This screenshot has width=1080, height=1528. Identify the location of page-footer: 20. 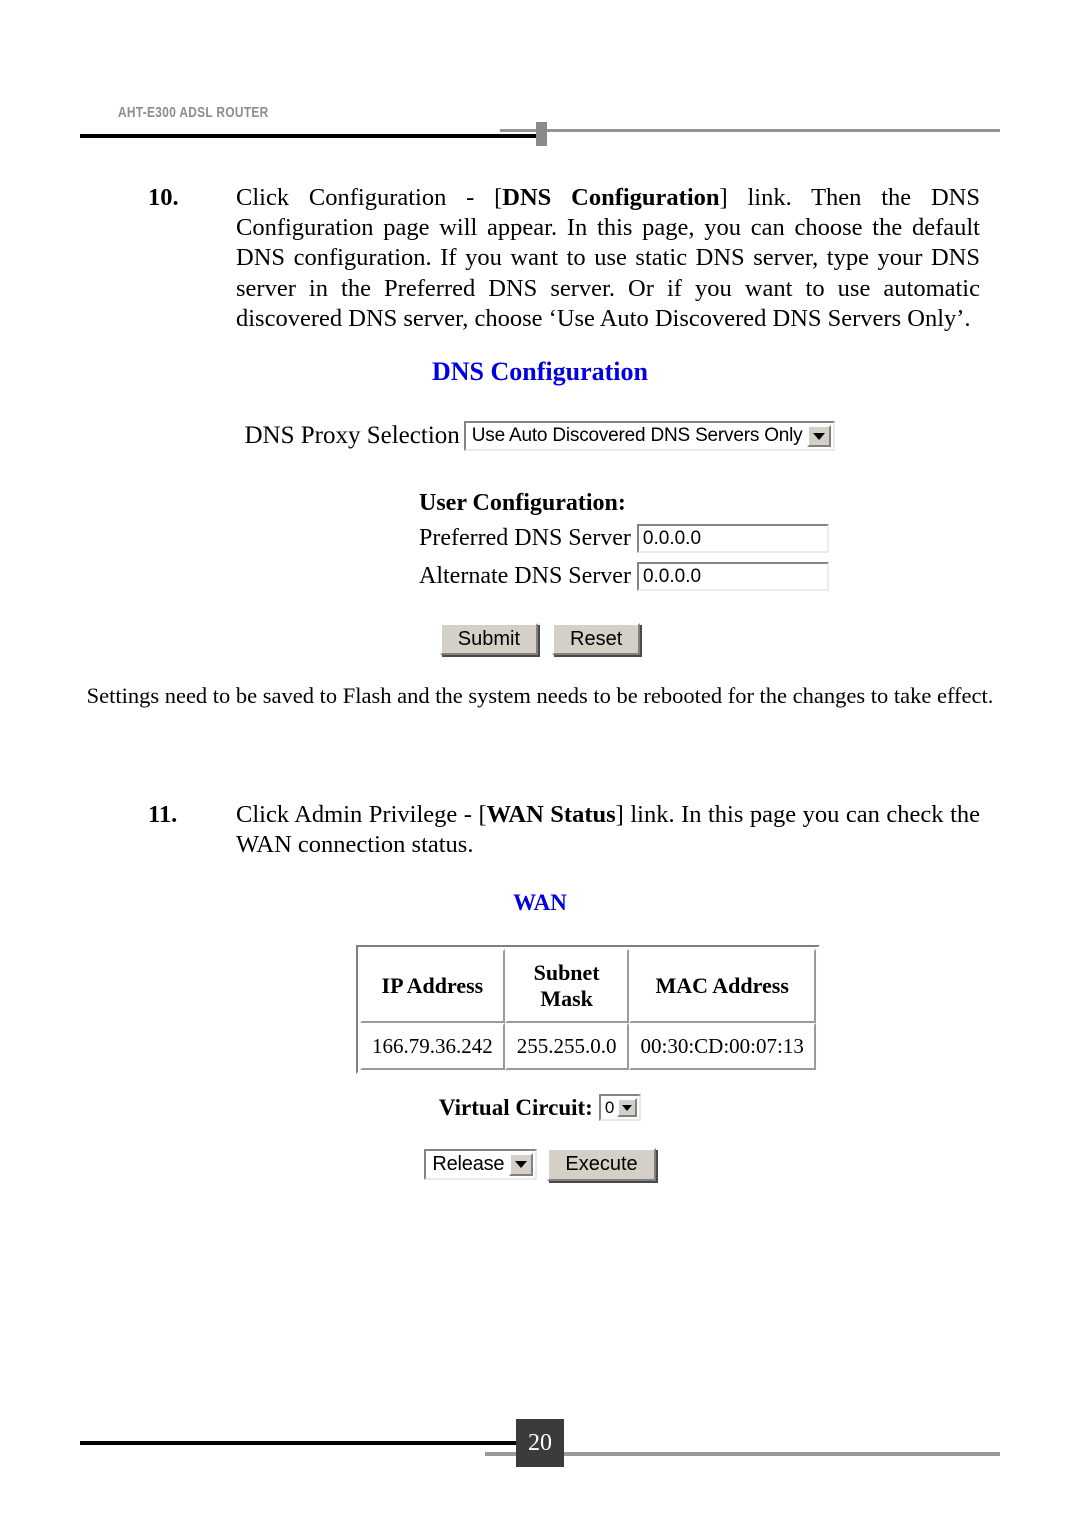
(540, 1439).